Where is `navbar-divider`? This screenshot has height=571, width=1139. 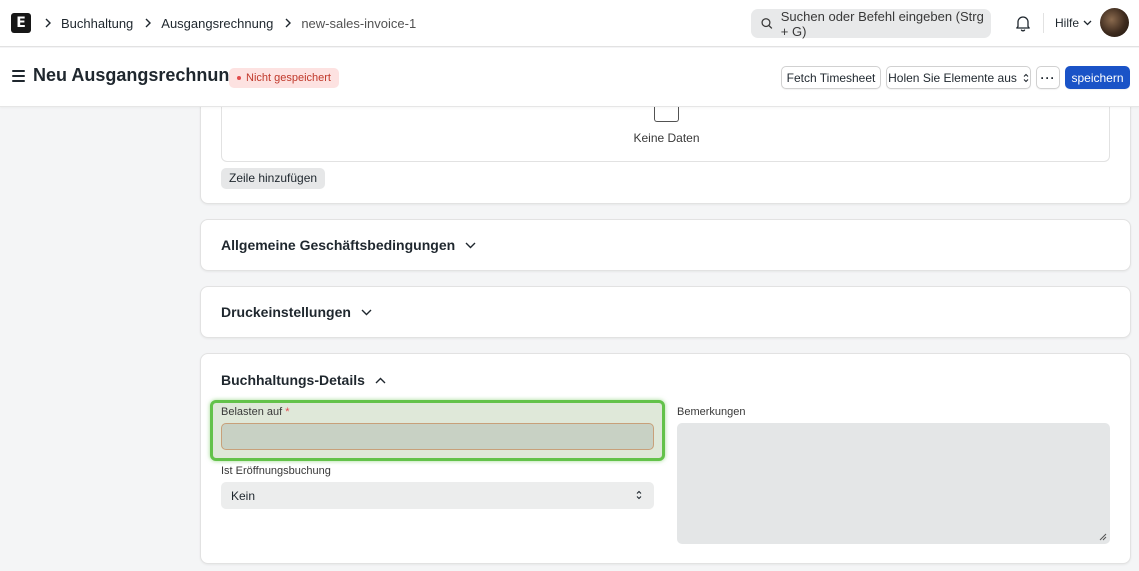
navbar-divider is located at coordinates (1043, 23).